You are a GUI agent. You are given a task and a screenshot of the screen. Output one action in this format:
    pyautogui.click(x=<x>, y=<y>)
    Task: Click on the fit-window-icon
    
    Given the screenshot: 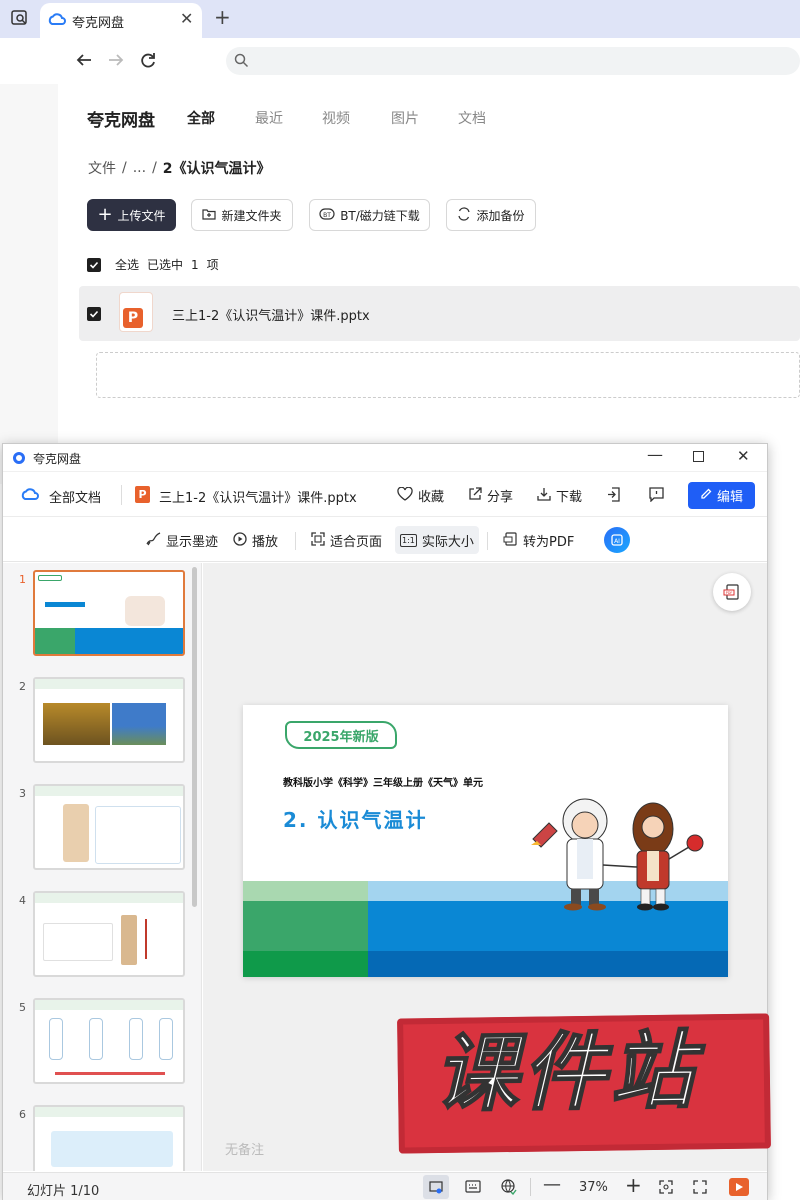 What is the action you would take?
    pyautogui.click(x=666, y=1189)
    